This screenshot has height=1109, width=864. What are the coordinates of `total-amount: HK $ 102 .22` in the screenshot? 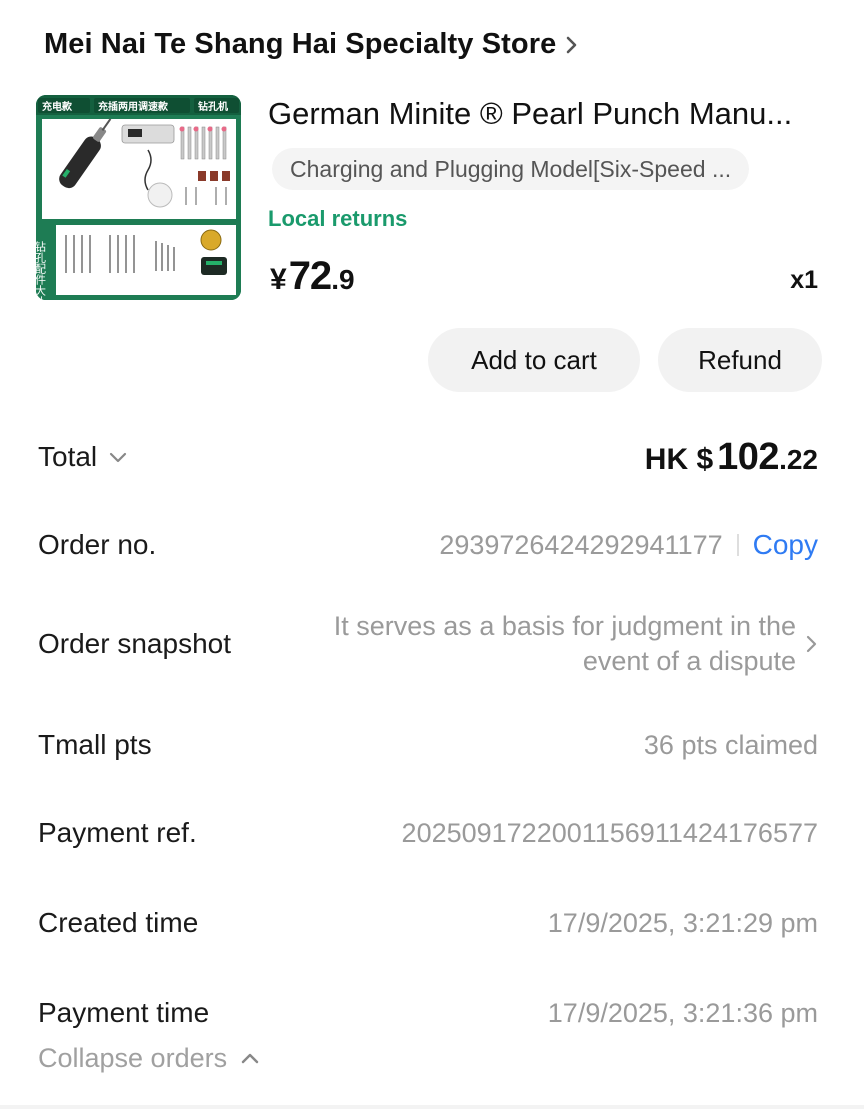 It's located at (731, 457).